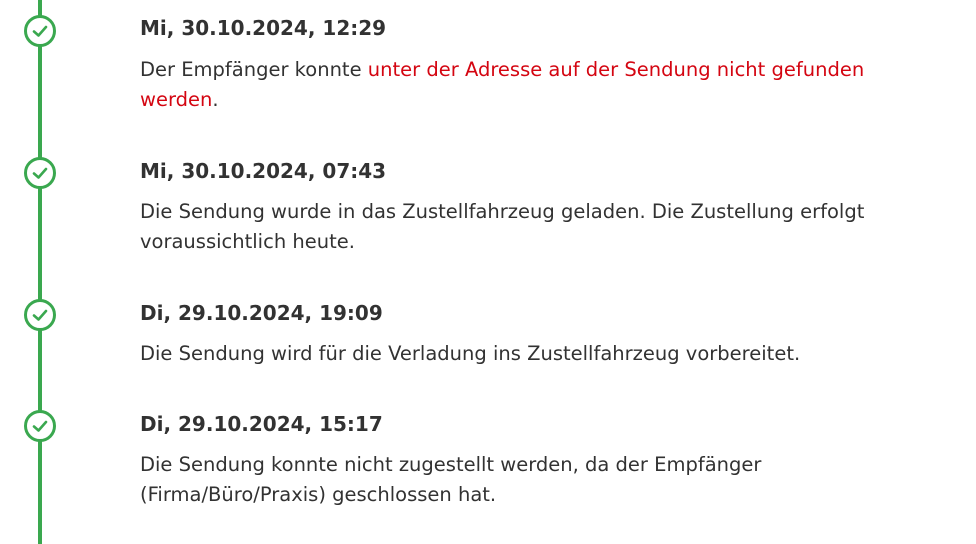 This screenshot has width=976, height=544. Describe the element at coordinates (40, 272) in the screenshot. I see `timeline-line` at that location.